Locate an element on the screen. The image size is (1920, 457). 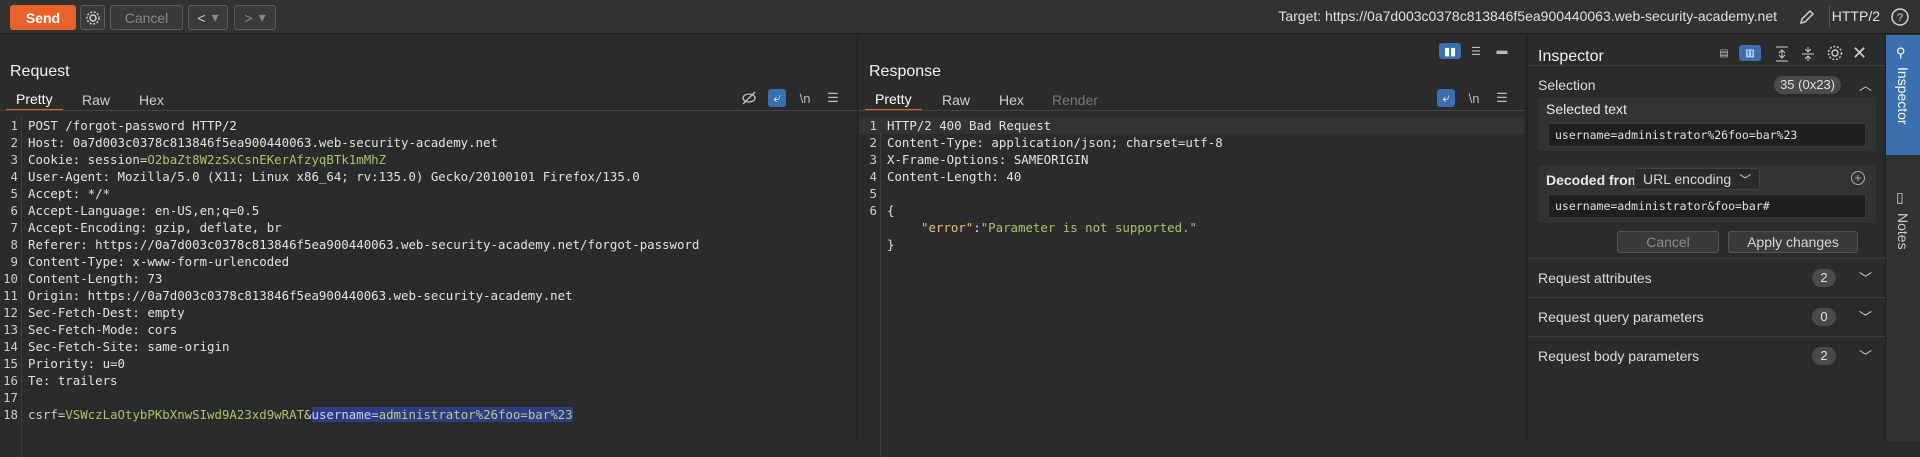
line-number: 15 is located at coordinates (10, 363).